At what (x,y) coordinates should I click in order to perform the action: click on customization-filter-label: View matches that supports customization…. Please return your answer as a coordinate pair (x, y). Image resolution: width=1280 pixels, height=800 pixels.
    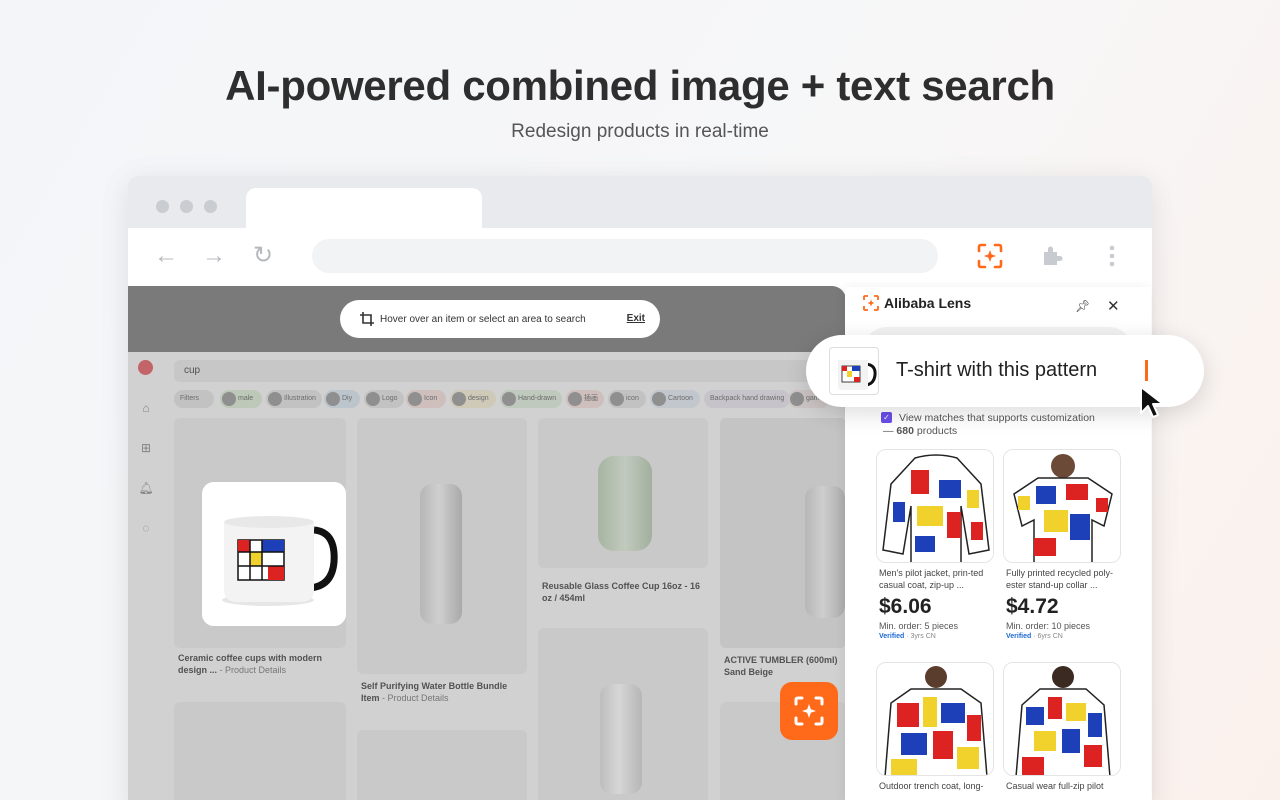
    Looking at the image, I should click on (989, 424).